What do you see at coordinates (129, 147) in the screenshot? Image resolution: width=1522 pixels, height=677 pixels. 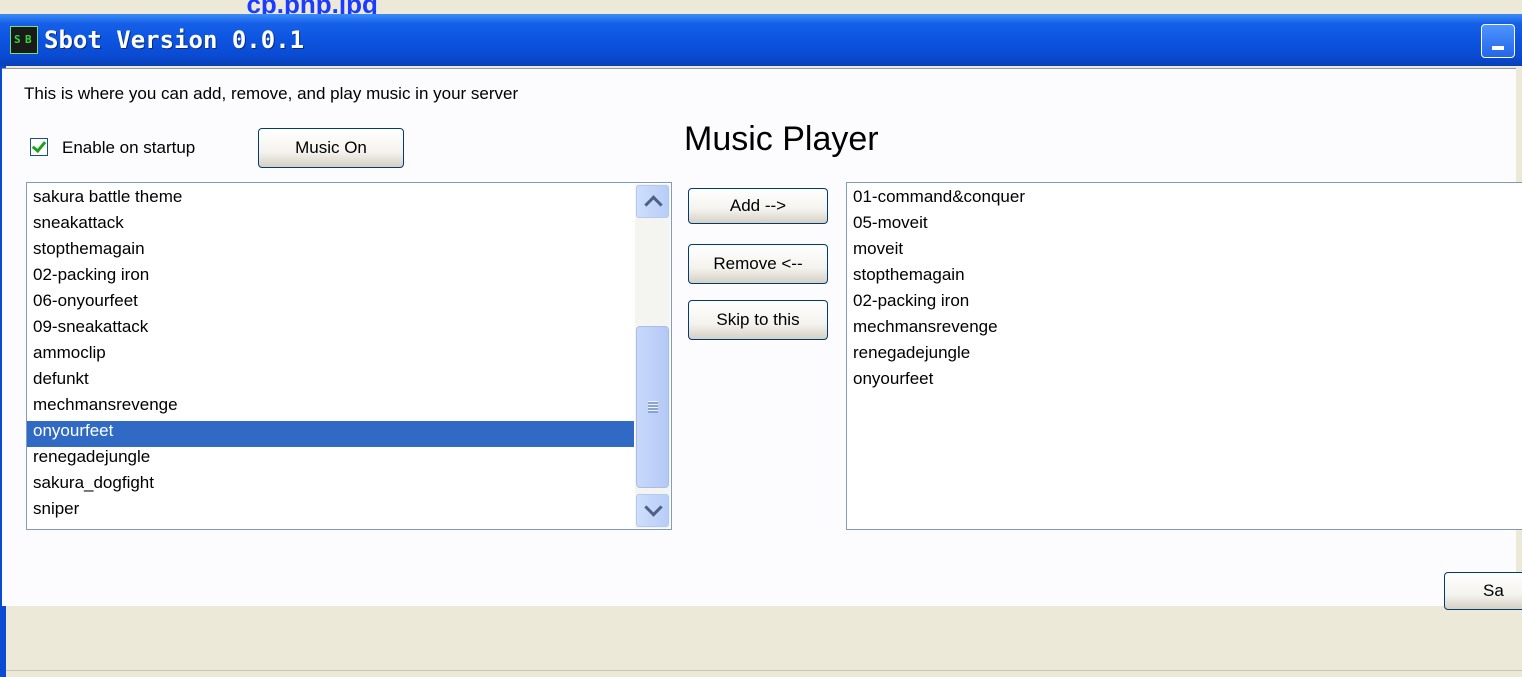 I see `enable-on-startup-label: Enable on startup` at bounding box center [129, 147].